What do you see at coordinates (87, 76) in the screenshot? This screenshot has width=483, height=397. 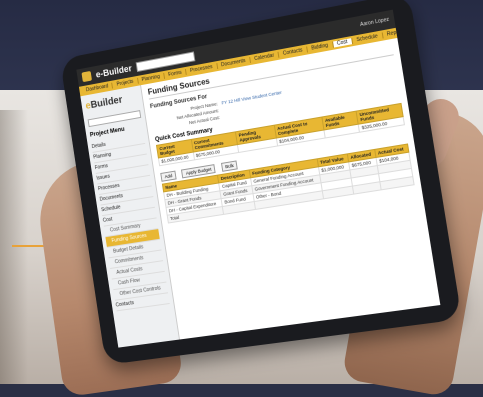 I see `e-builder-logo-icon` at bounding box center [87, 76].